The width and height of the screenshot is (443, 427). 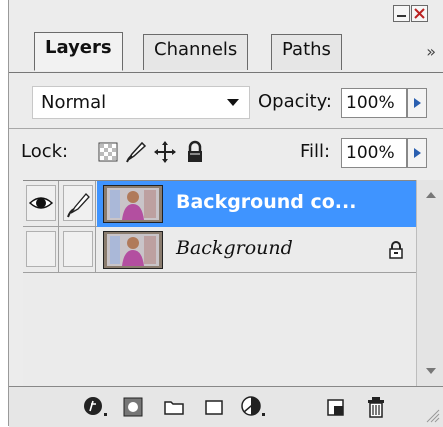 I want to click on minimize-icon, so click(x=401, y=16).